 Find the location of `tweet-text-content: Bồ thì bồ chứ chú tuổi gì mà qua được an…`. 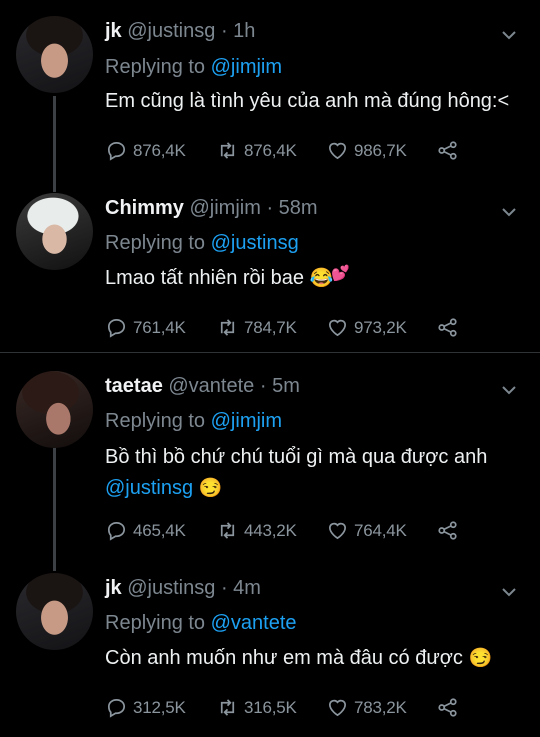

tweet-text-content: Bồ thì bồ chứ chú tuổi gì mà qua được an… is located at coordinates (296, 457).